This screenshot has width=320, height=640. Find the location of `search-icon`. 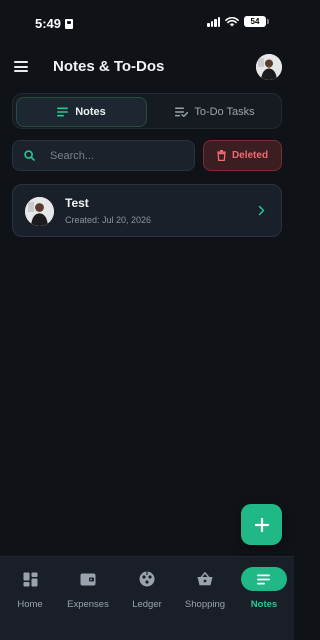

search-icon is located at coordinates (29, 155).